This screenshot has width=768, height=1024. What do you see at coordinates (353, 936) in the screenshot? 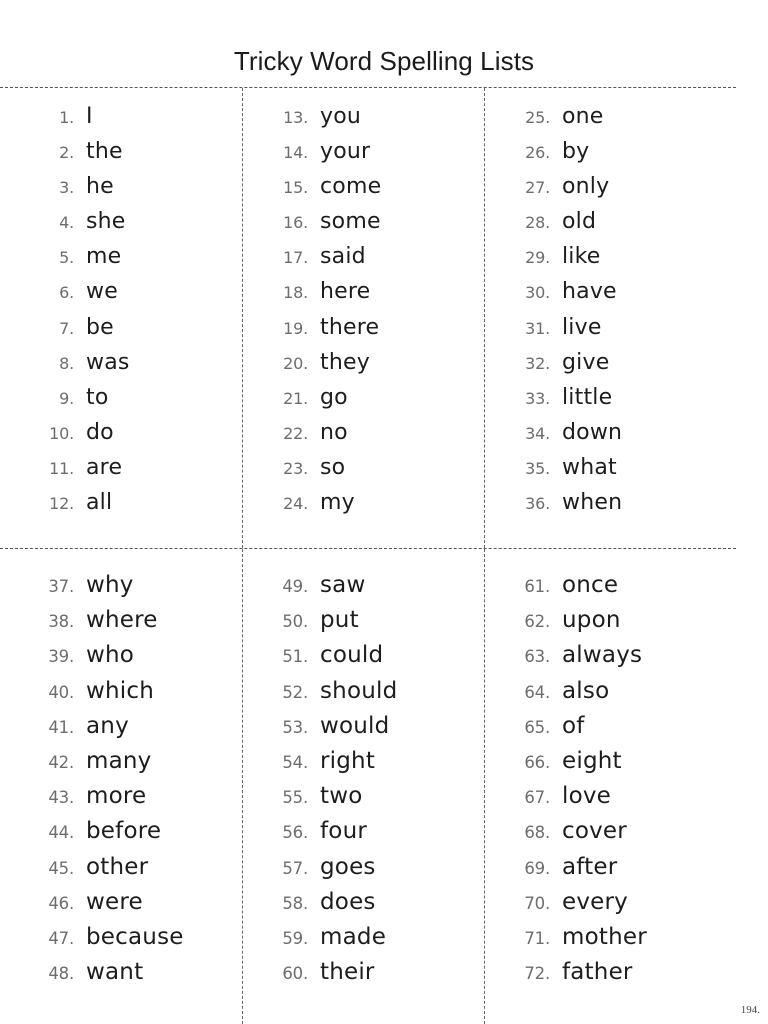
I see `word-label: made` at bounding box center [353, 936].